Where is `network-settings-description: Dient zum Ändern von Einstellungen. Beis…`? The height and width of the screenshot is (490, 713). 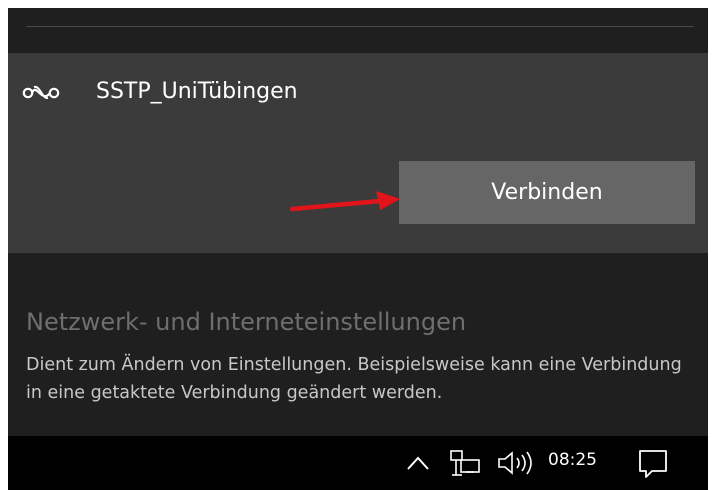
network-settings-description: Dient zum Ändern von Einstellungen. Beis… is located at coordinates (354, 379).